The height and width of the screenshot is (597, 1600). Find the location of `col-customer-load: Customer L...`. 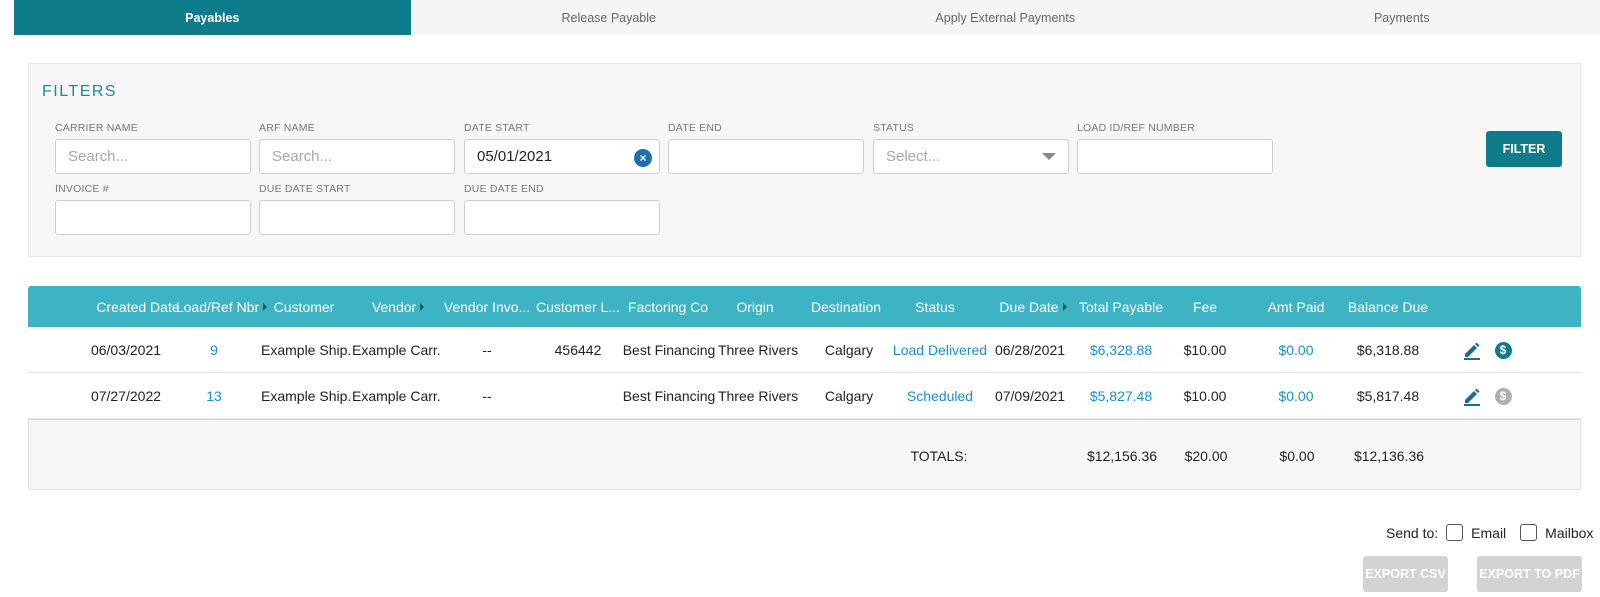

col-customer-load: Customer L... is located at coordinates (578, 306).